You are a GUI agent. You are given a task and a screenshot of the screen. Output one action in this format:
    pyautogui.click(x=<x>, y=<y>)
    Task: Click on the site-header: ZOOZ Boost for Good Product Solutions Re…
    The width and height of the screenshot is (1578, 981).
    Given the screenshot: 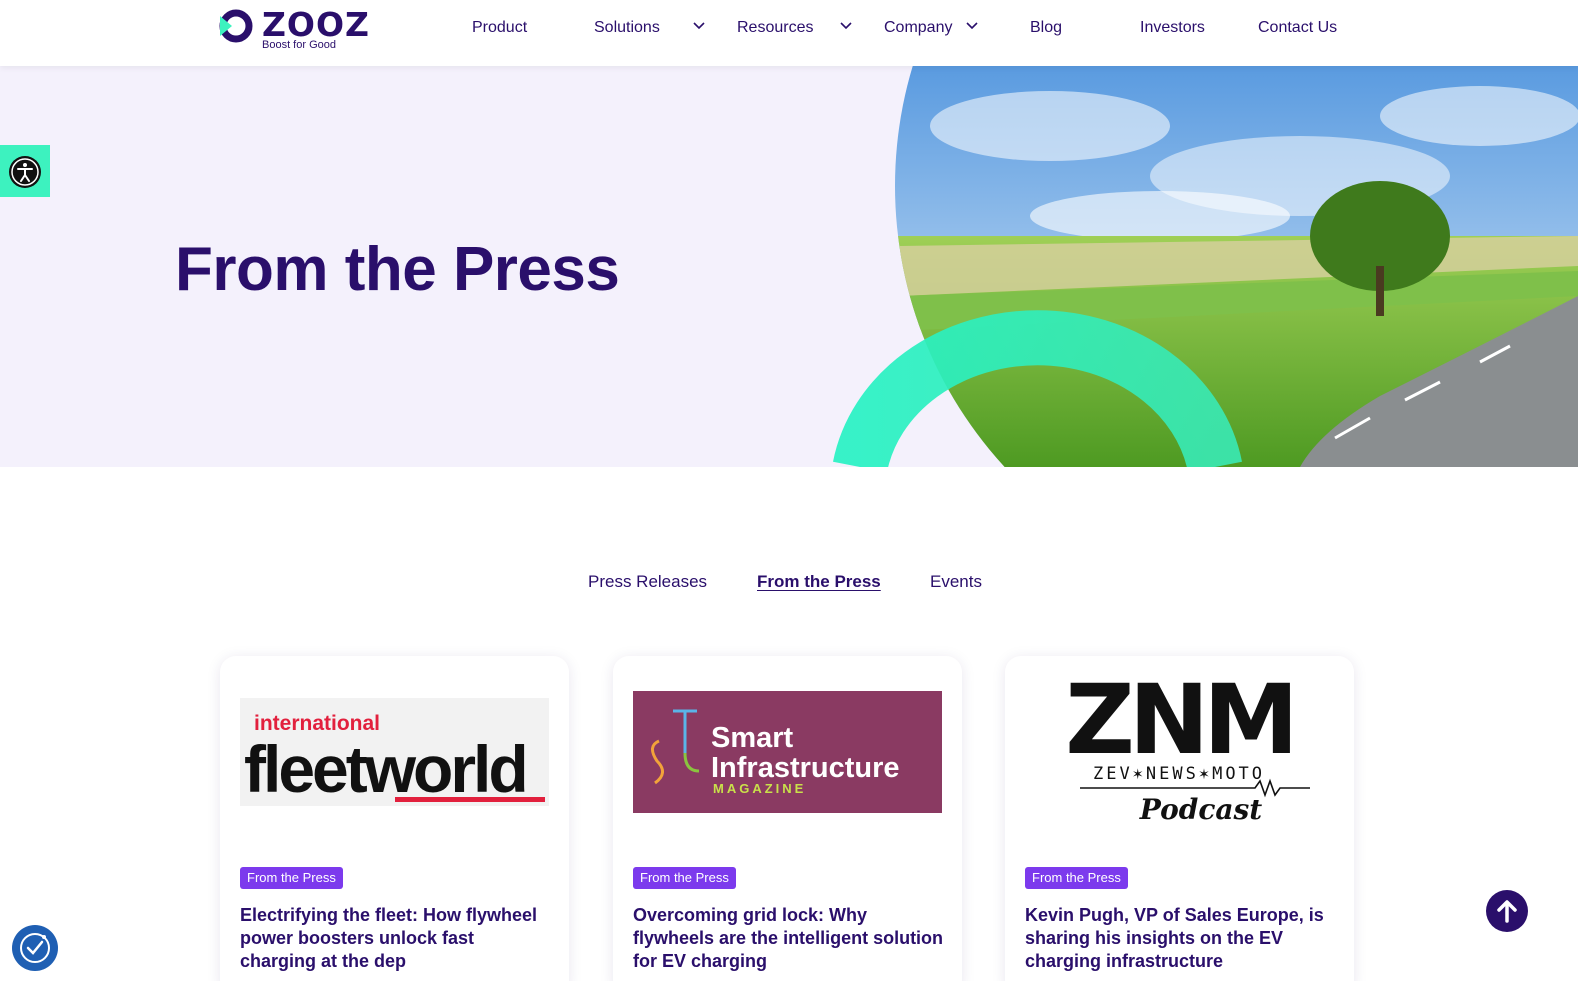 What is the action you would take?
    pyautogui.click(x=789, y=33)
    